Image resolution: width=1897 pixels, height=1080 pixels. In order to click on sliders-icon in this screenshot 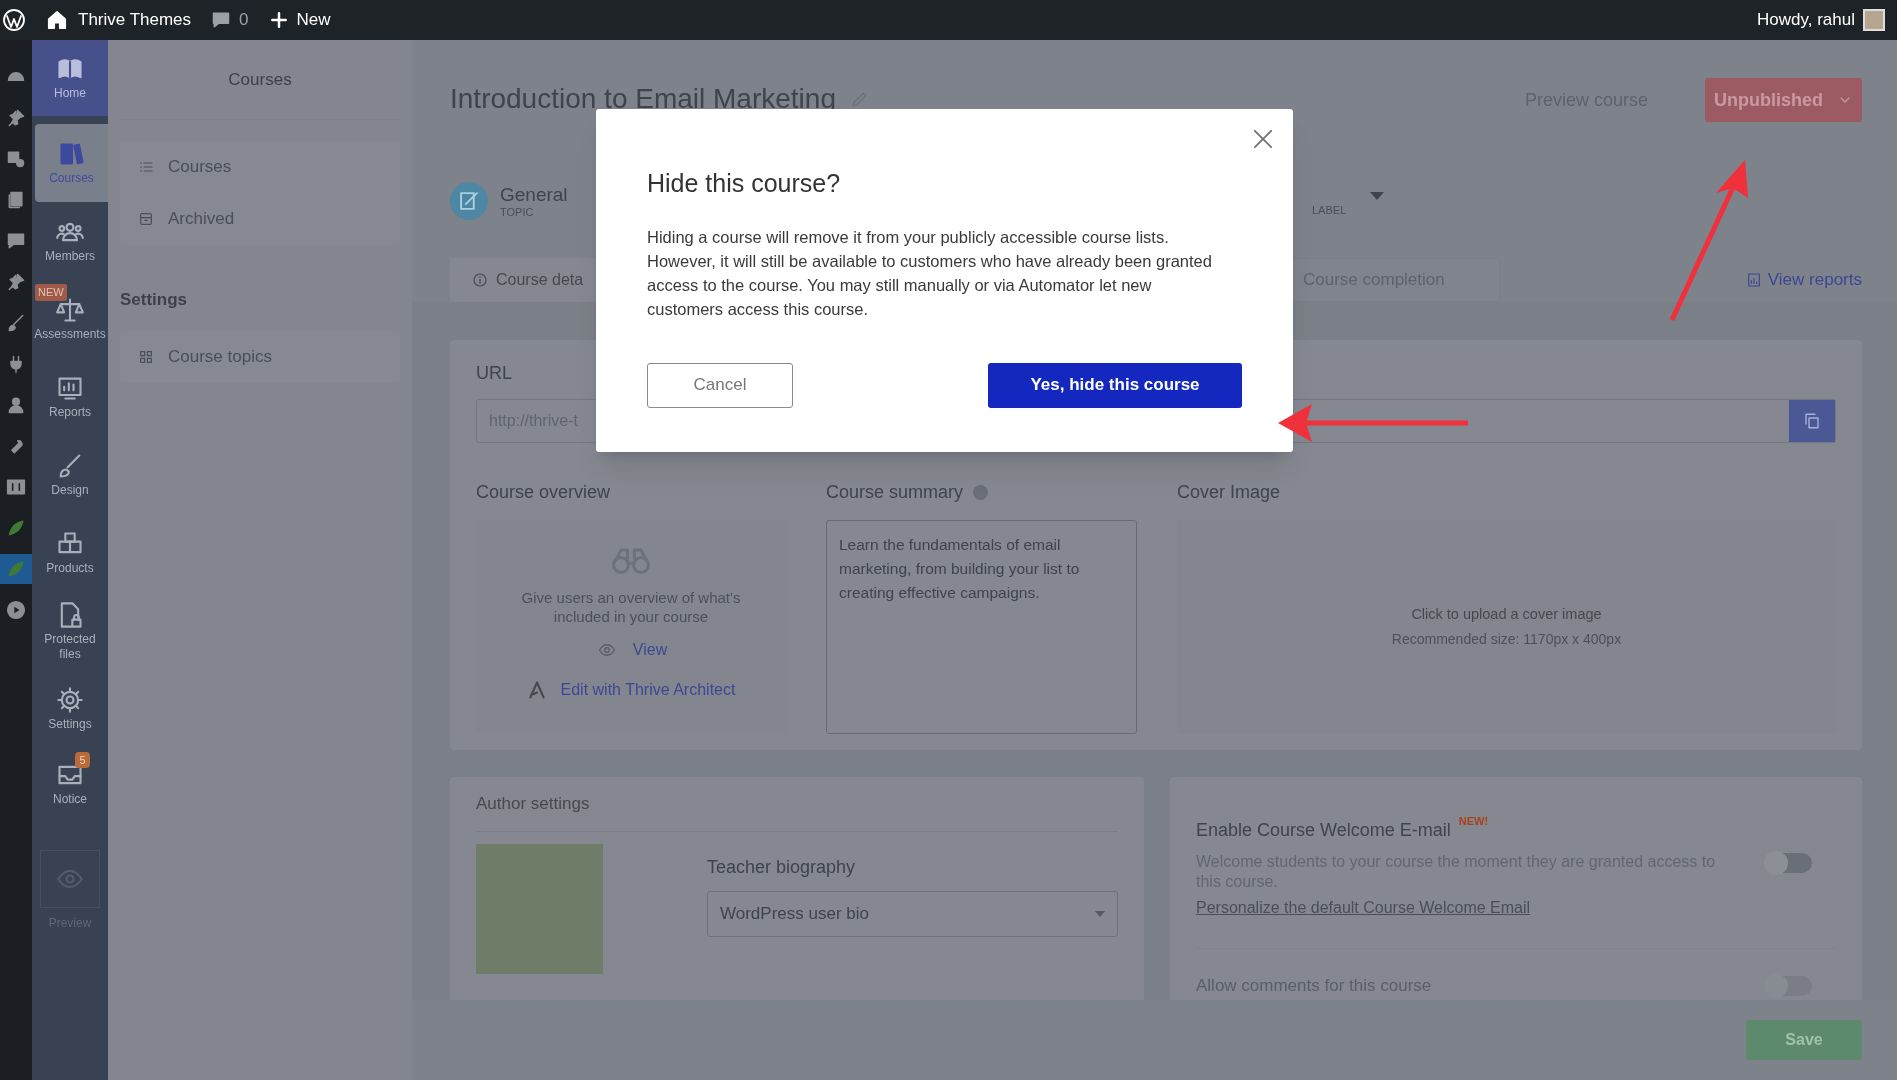, I will do `click(16, 487)`.